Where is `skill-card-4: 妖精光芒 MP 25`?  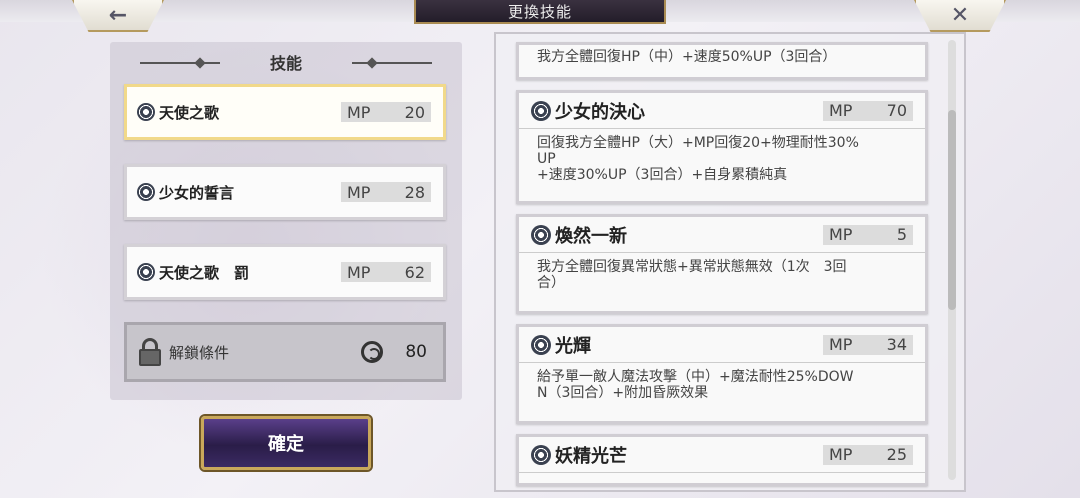 skill-card-4: 妖精光芒 MP 25 is located at coordinates (722, 460).